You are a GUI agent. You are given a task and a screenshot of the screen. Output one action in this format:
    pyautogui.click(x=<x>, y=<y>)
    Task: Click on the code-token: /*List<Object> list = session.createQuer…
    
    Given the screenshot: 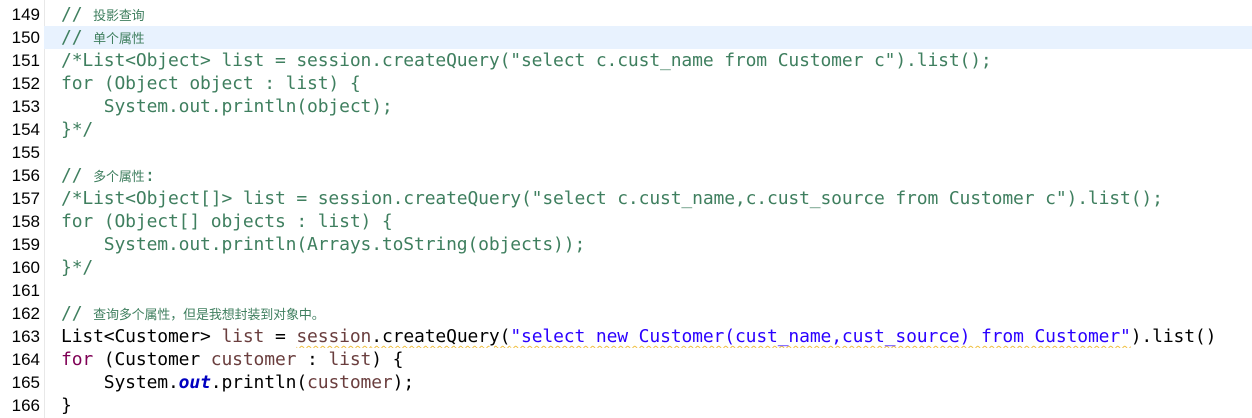 What is the action you would take?
    pyautogui.click(x=526, y=60)
    